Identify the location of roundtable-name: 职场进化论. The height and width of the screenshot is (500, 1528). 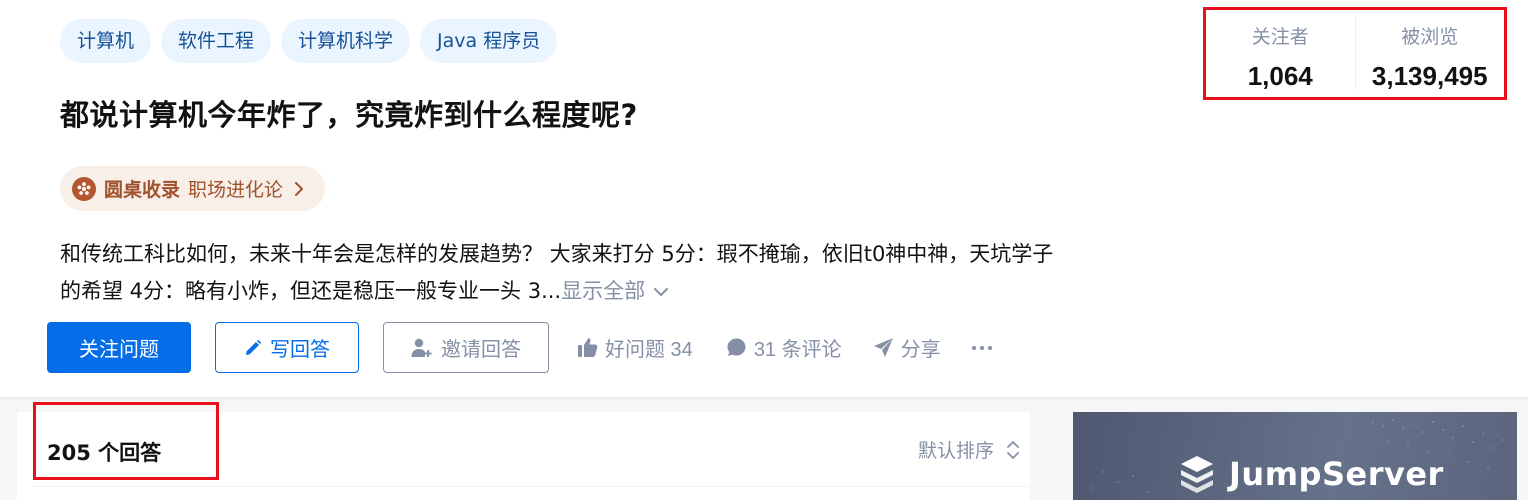
(236, 190).